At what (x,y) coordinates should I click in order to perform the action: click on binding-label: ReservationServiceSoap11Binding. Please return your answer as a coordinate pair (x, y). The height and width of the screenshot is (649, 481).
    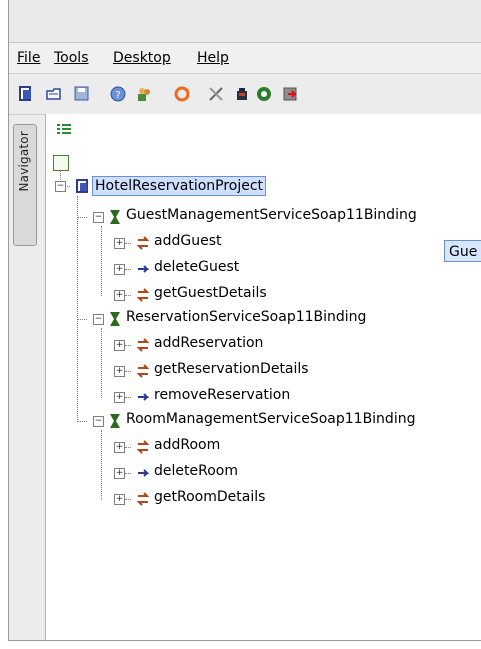
    Looking at the image, I should click on (246, 317).